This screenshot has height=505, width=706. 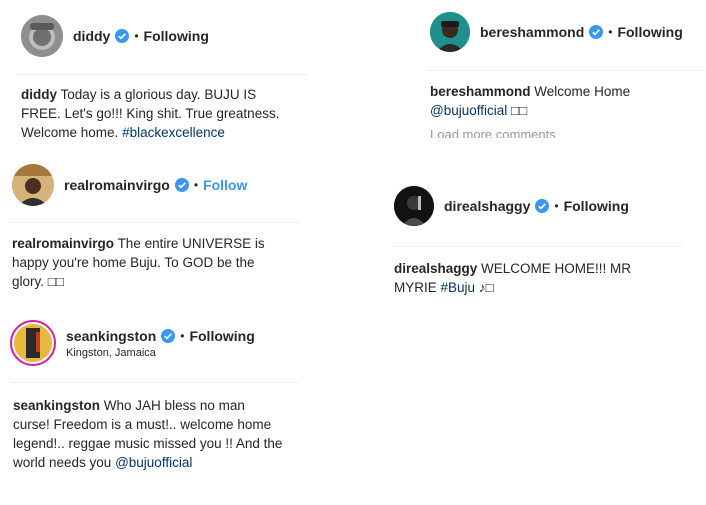 What do you see at coordinates (56, 405) in the screenshot?
I see `comment-username: seankingston` at bounding box center [56, 405].